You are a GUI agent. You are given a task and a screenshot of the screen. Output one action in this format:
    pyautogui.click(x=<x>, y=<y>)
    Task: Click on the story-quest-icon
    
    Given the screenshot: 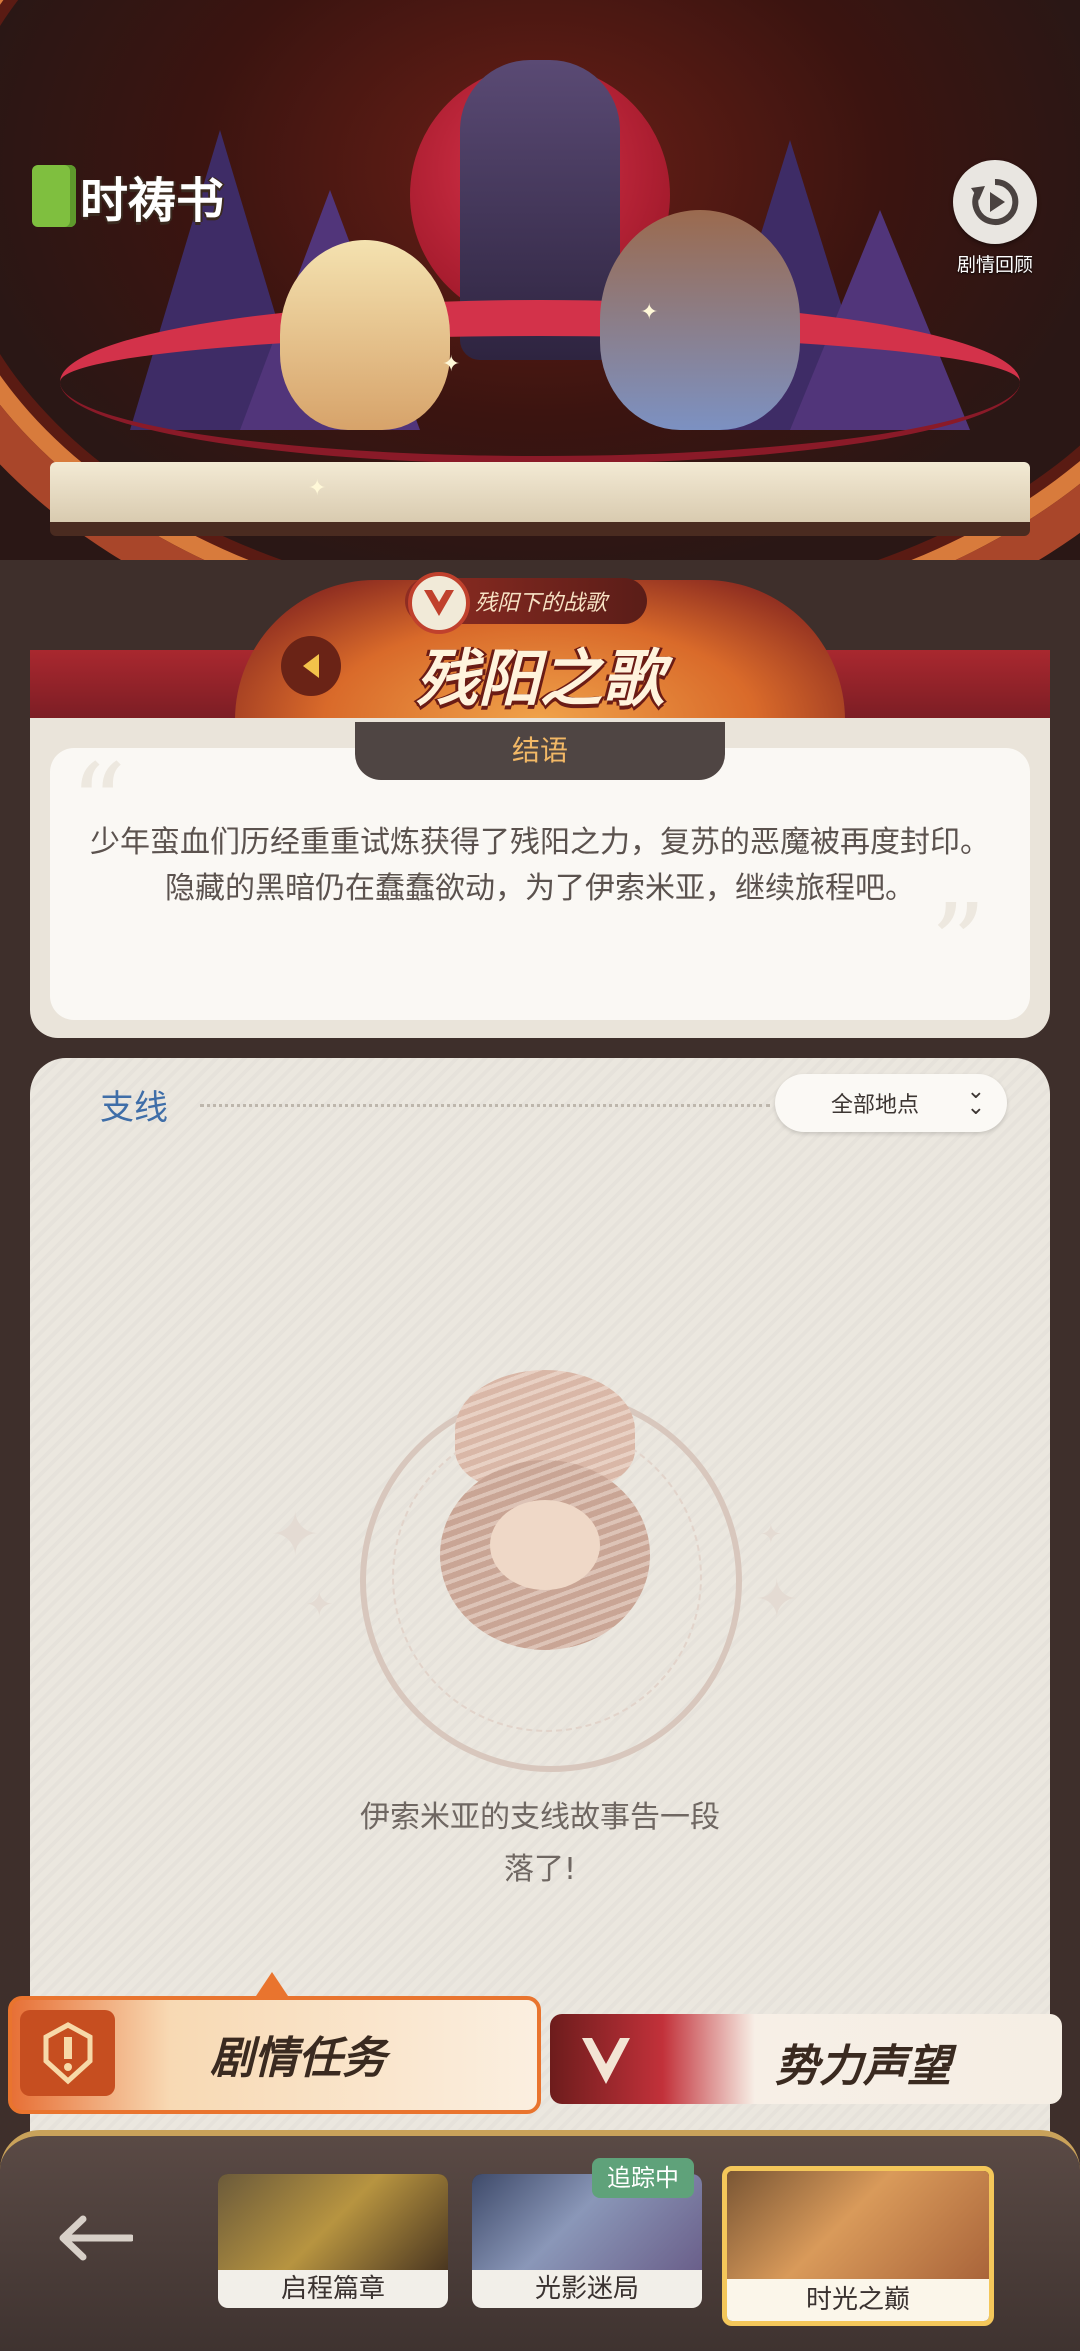 What is the action you would take?
    pyautogui.click(x=67, y=2053)
    